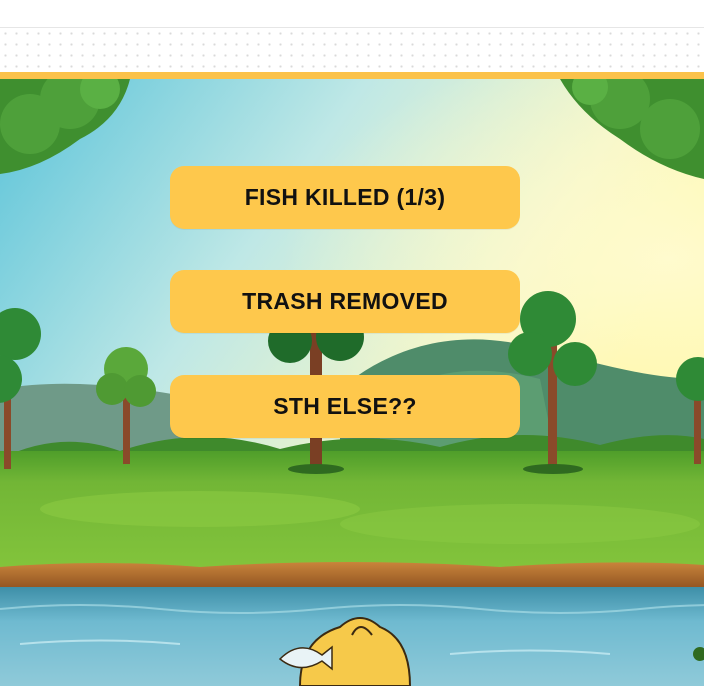 This screenshot has height=686, width=704. I want to click on header-pattern-strip, so click(352, 50).